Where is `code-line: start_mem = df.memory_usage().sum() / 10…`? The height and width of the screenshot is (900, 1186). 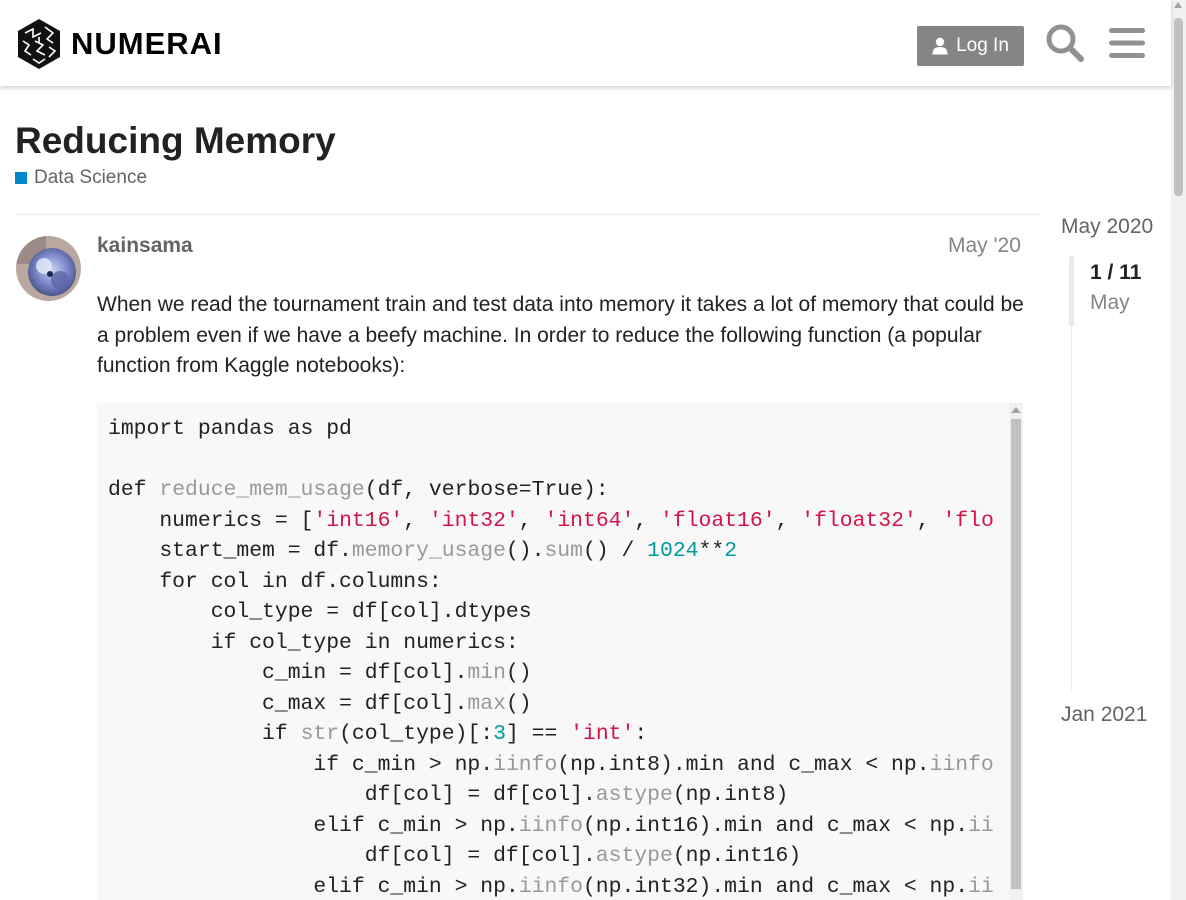
code-line: start_mem = df.memory_usage().sum() / 10… is located at coordinates (422, 551).